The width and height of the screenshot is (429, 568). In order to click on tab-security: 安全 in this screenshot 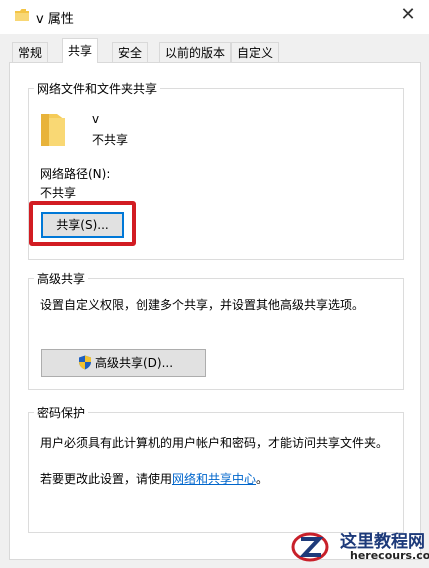, I will do `click(130, 52)`.